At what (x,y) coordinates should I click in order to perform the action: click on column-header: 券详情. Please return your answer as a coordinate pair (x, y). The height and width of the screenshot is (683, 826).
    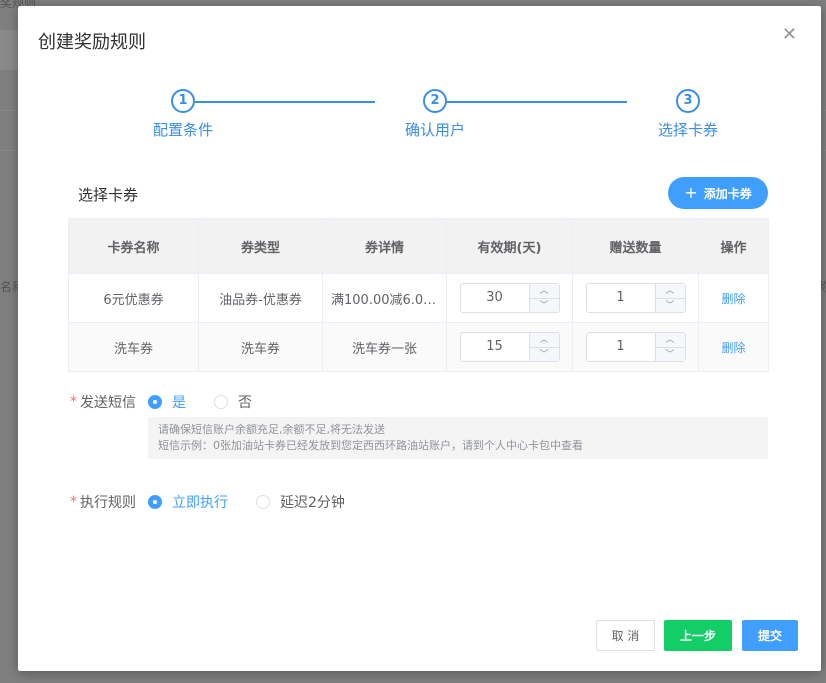
    Looking at the image, I should click on (384, 246).